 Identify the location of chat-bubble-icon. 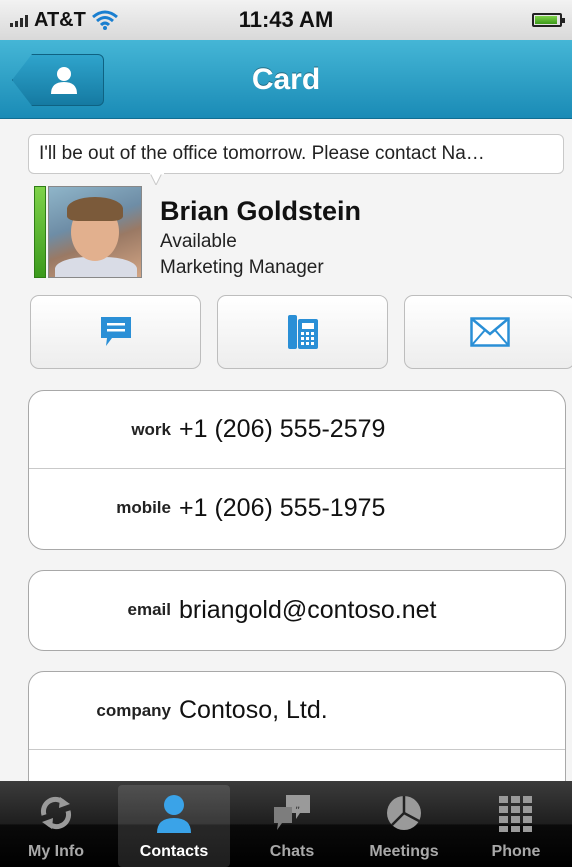
(115, 331).